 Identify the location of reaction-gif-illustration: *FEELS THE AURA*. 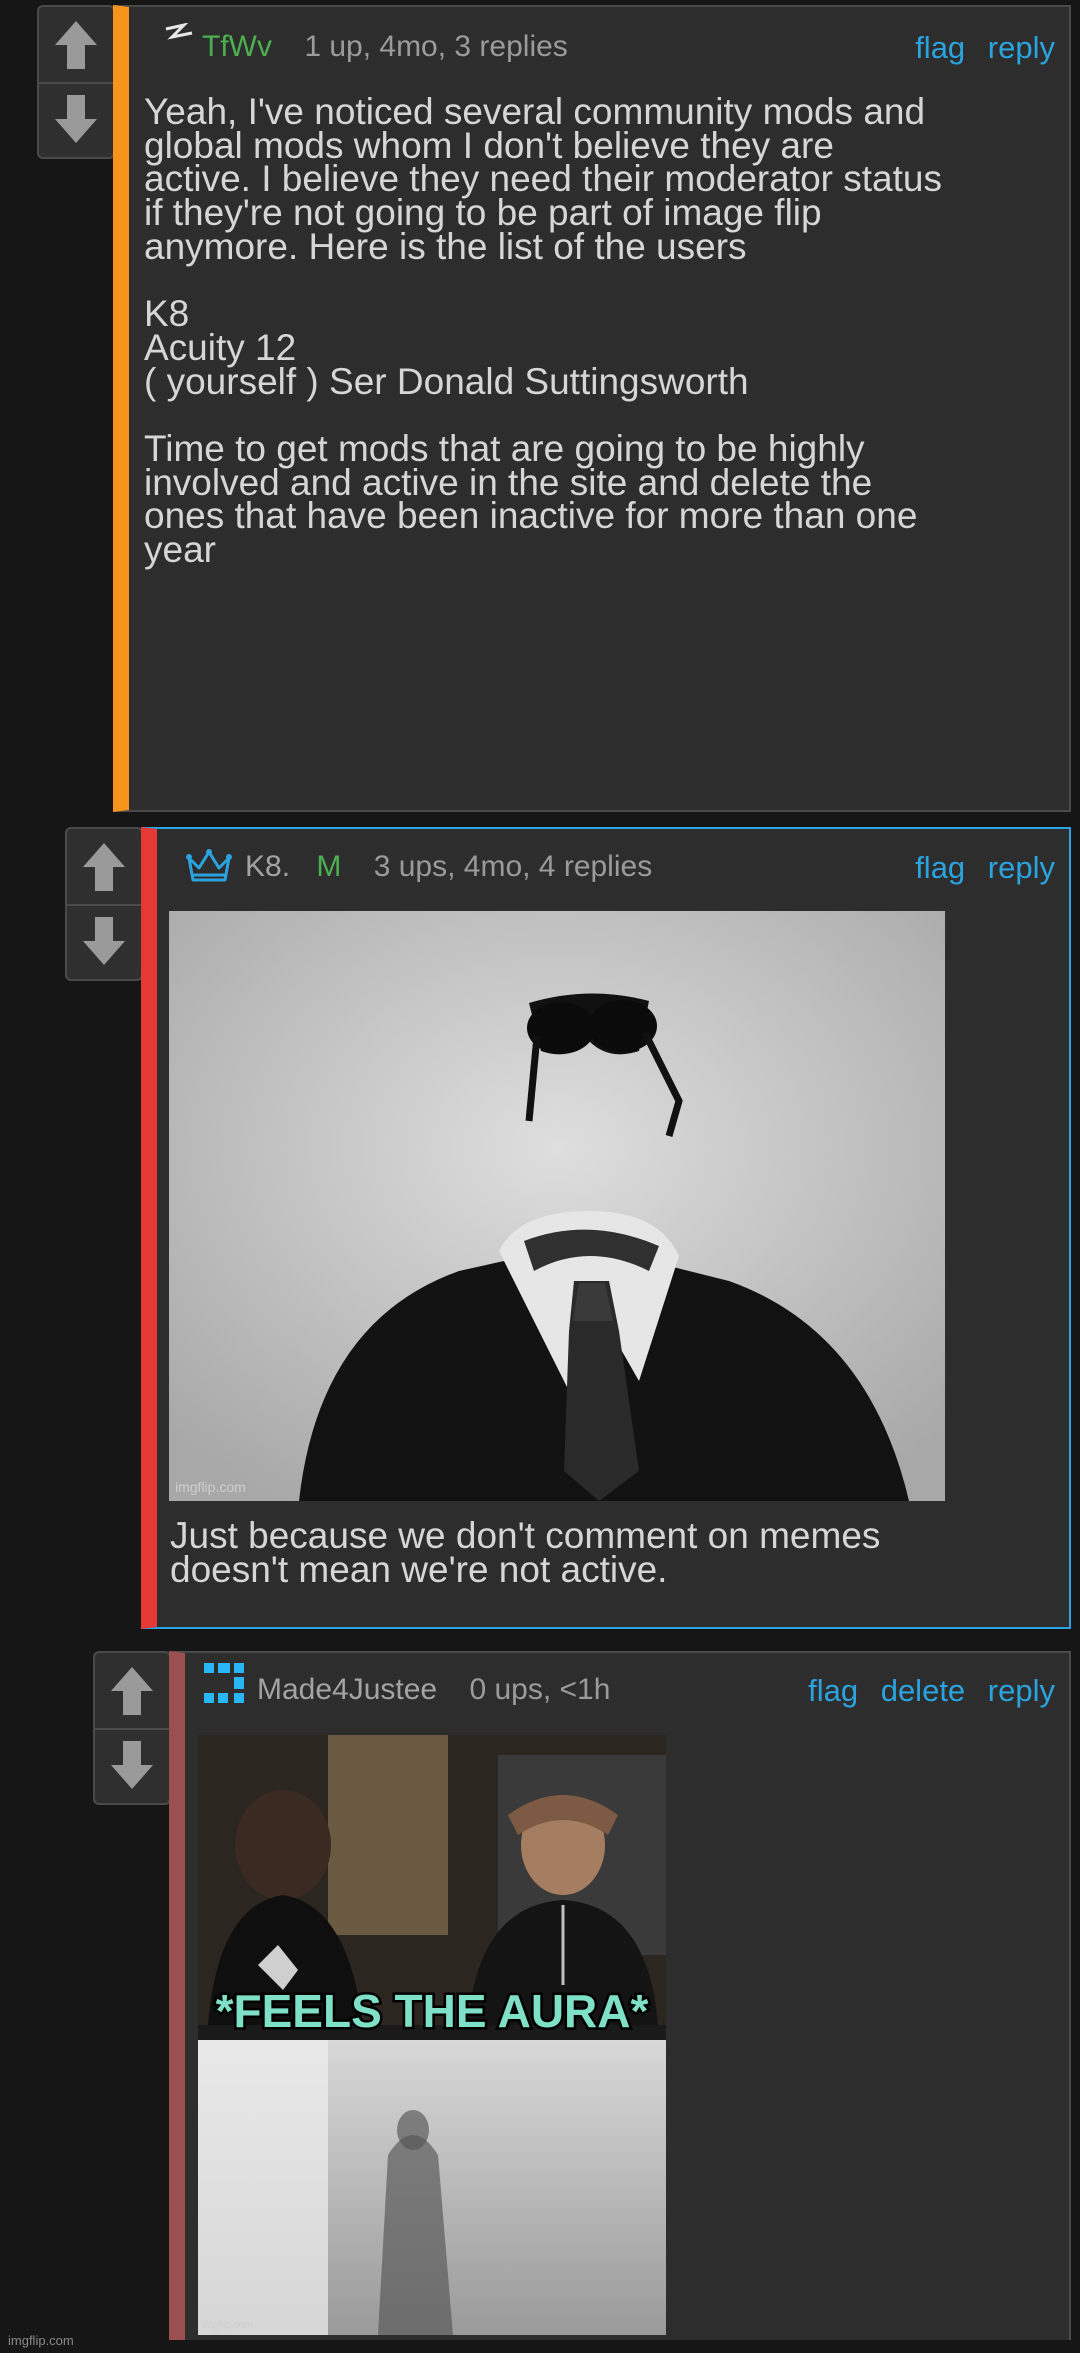
(432, 2035).